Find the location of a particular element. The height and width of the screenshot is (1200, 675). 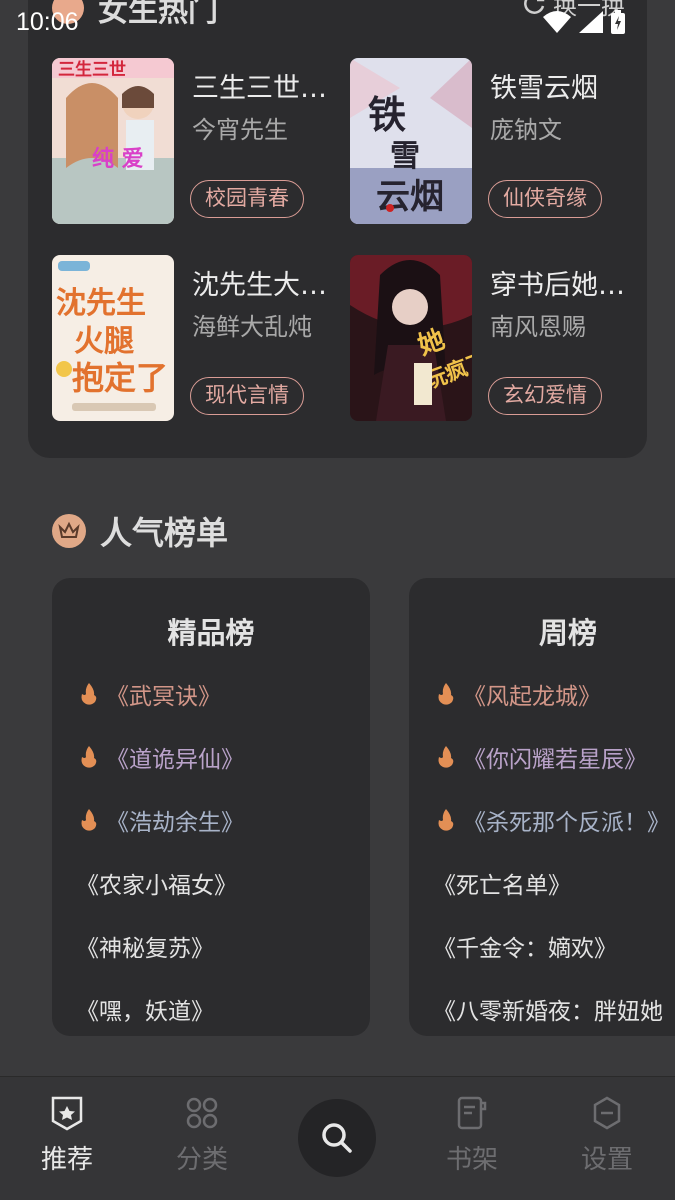

nav-label: 分类 is located at coordinates (201, 1160).